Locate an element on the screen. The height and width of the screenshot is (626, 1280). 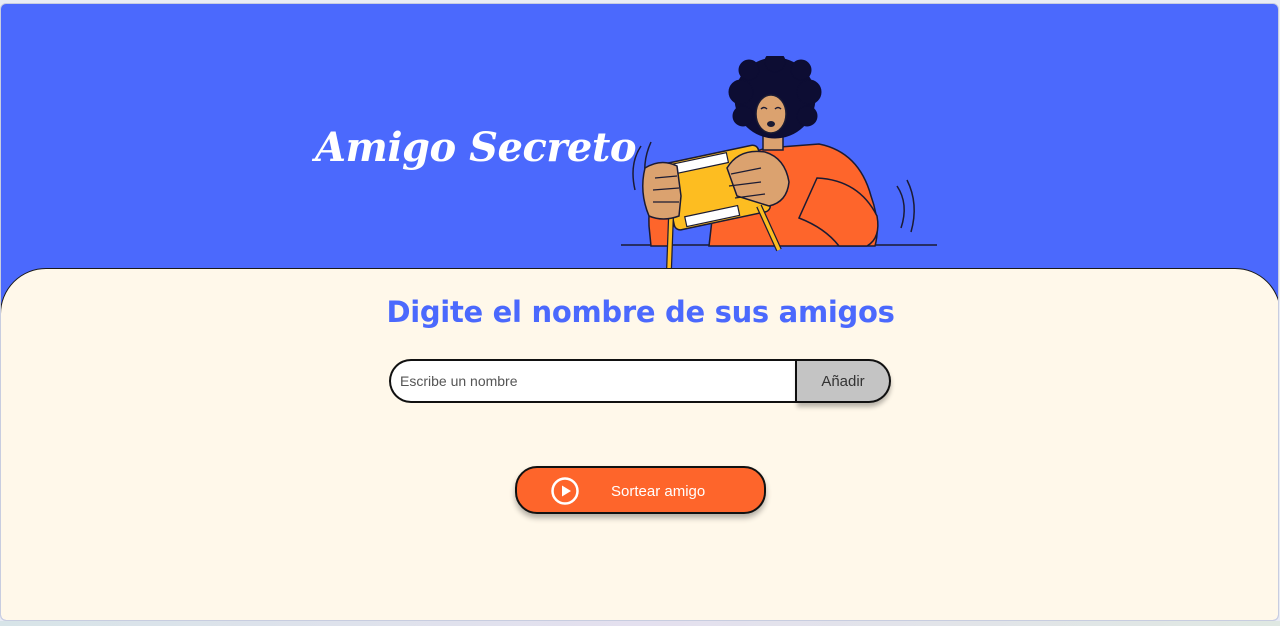
window-bottom-edge is located at coordinates (640, 623).